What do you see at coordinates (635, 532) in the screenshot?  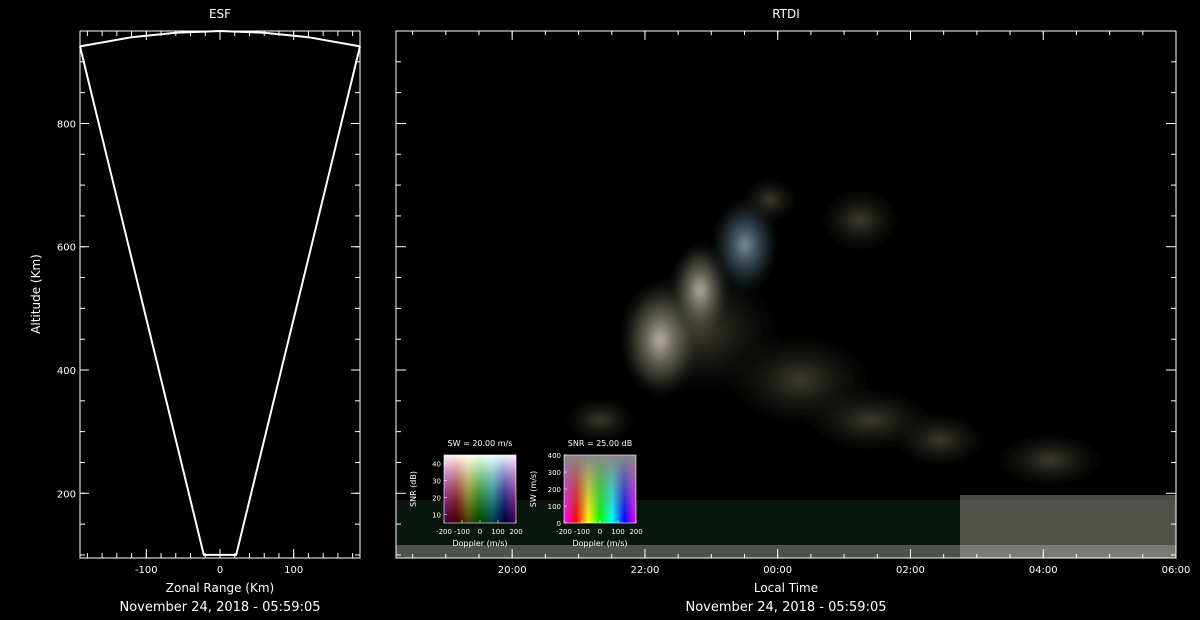 I see `key2-x-tick-label: 200` at bounding box center [635, 532].